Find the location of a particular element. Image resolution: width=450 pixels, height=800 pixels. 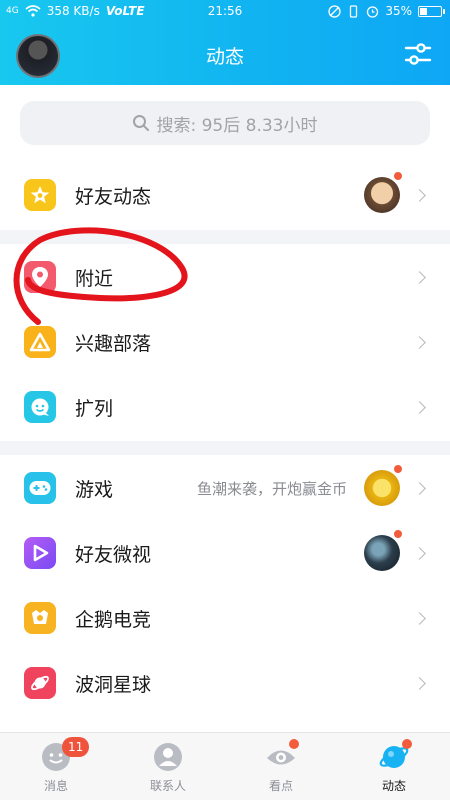

contacts-icon is located at coordinates (168, 757).